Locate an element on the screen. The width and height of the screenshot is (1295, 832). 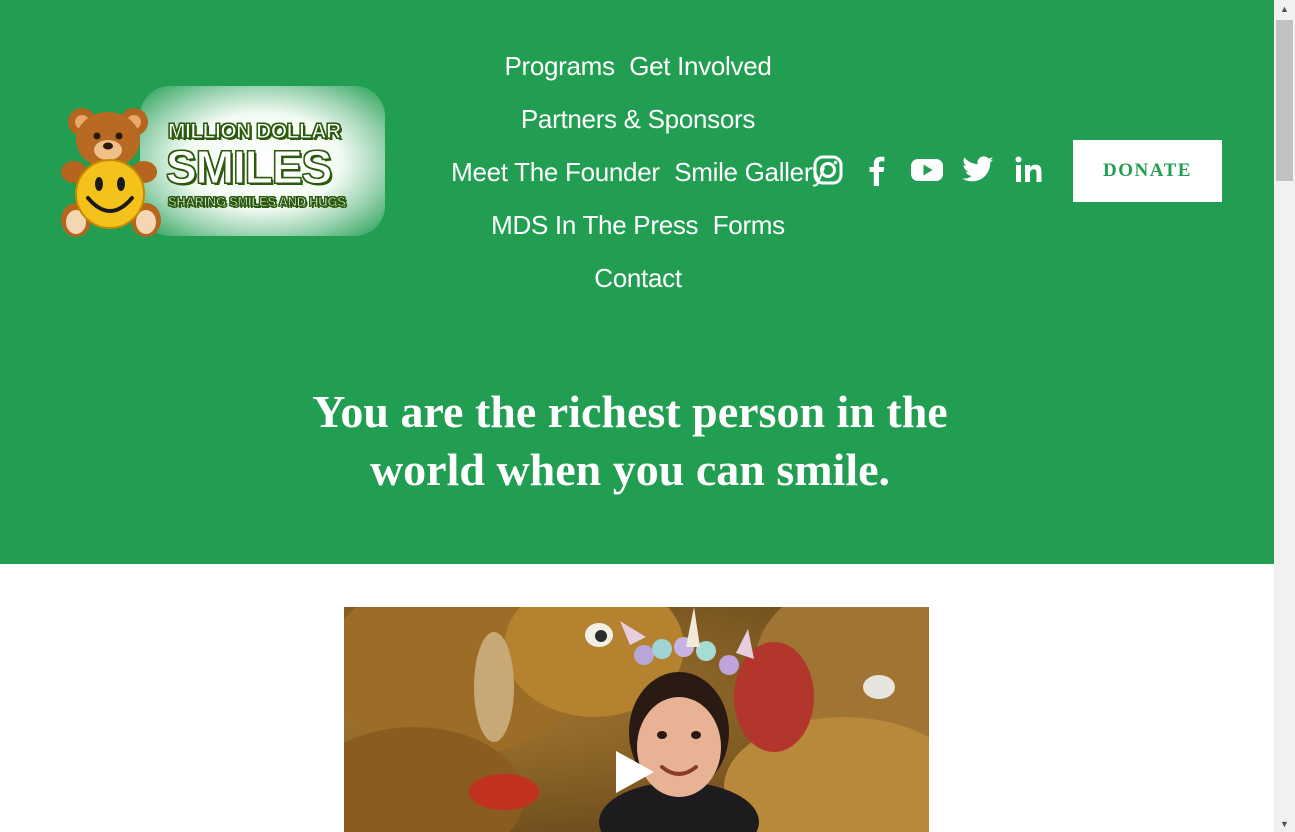
nav-link-partners-sponsors: Partners & Sponsors is located at coordinates (638, 119).